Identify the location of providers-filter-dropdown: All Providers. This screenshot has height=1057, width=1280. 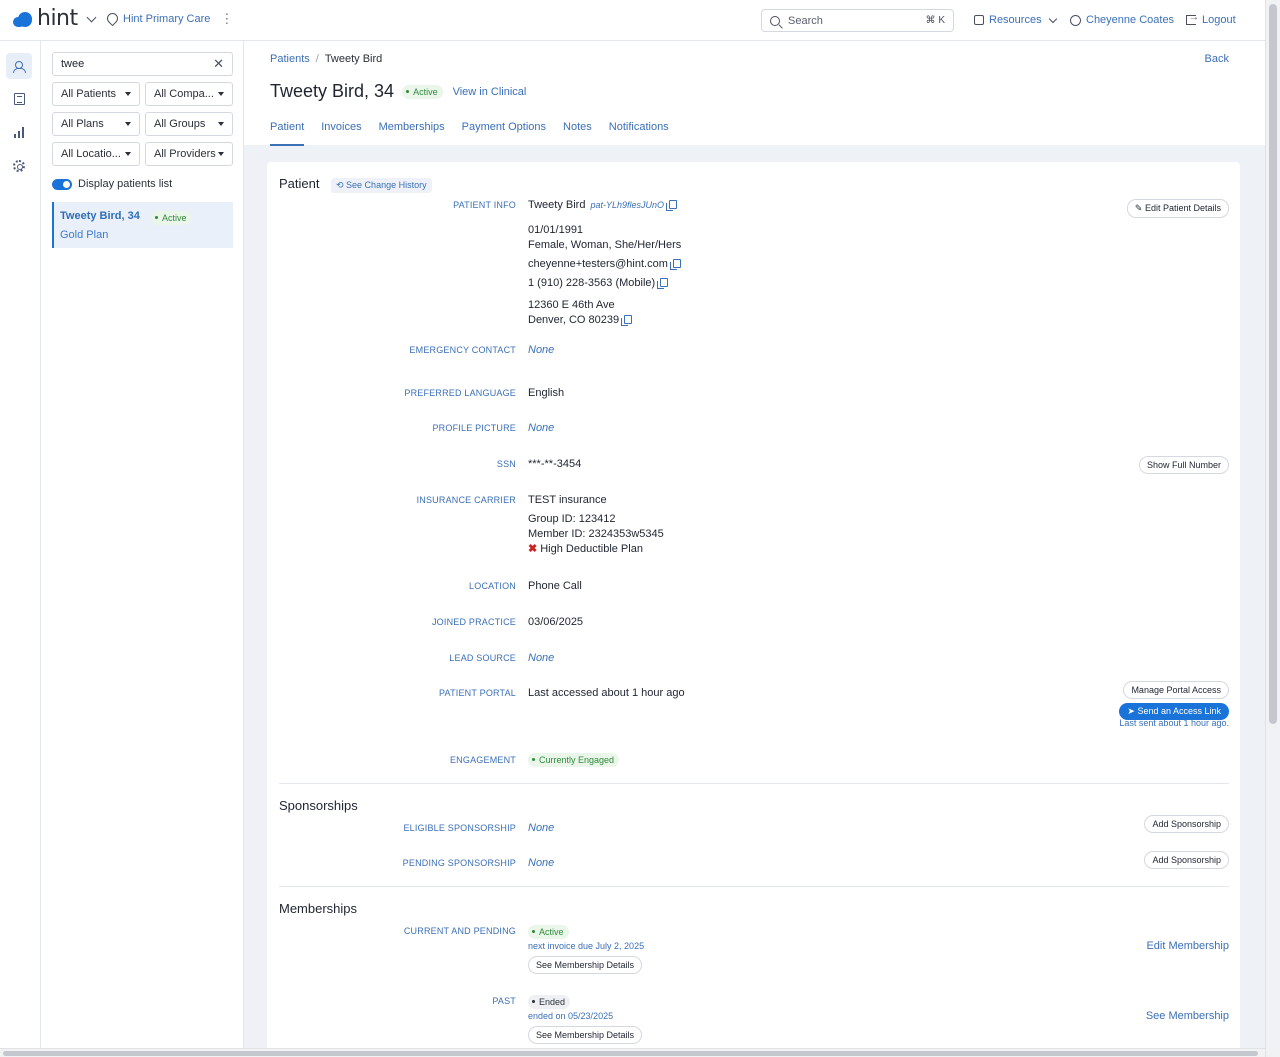
(189, 154).